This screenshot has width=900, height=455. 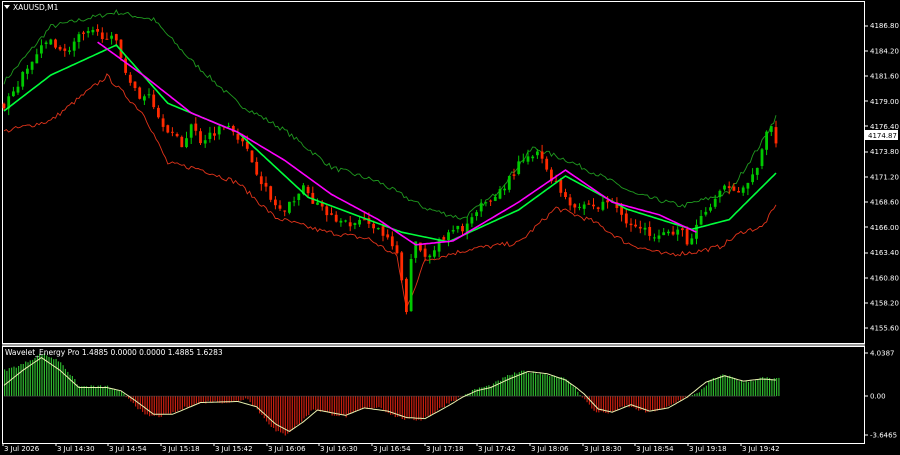 What do you see at coordinates (884, 177) in the screenshot?
I see `price-tick-label: 4171.20` at bounding box center [884, 177].